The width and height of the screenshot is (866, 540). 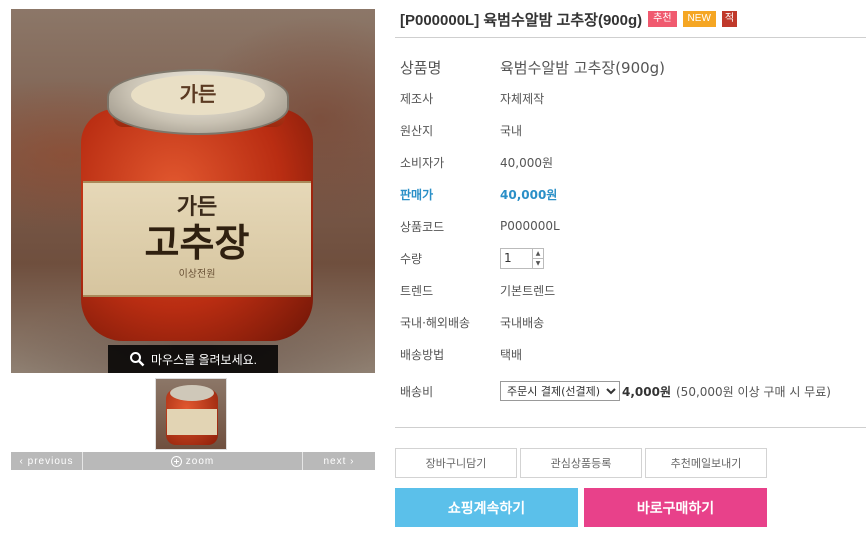 What do you see at coordinates (529, 194) in the screenshot?
I see `sale-price-value: 40,000원` at bounding box center [529, 194].